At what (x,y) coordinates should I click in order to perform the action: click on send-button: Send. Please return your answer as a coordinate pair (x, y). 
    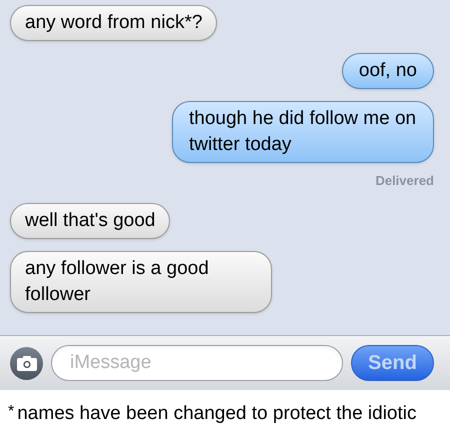
    Looking at the image, I should click on (392, 363).